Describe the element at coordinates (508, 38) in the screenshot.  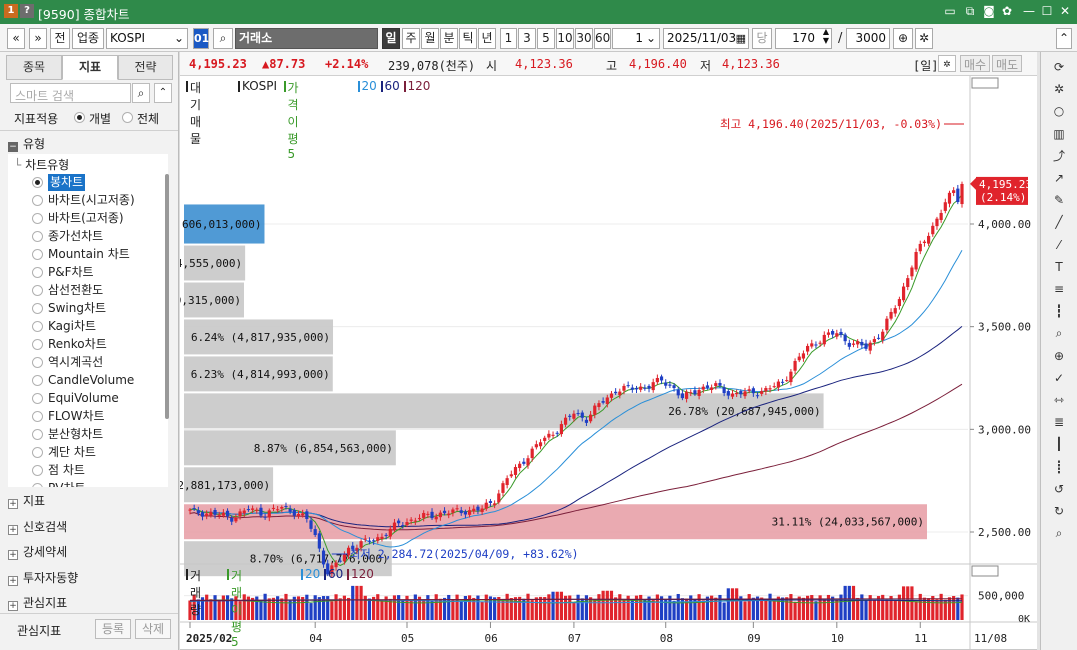
I see `interval-button-0: 1` at that location.